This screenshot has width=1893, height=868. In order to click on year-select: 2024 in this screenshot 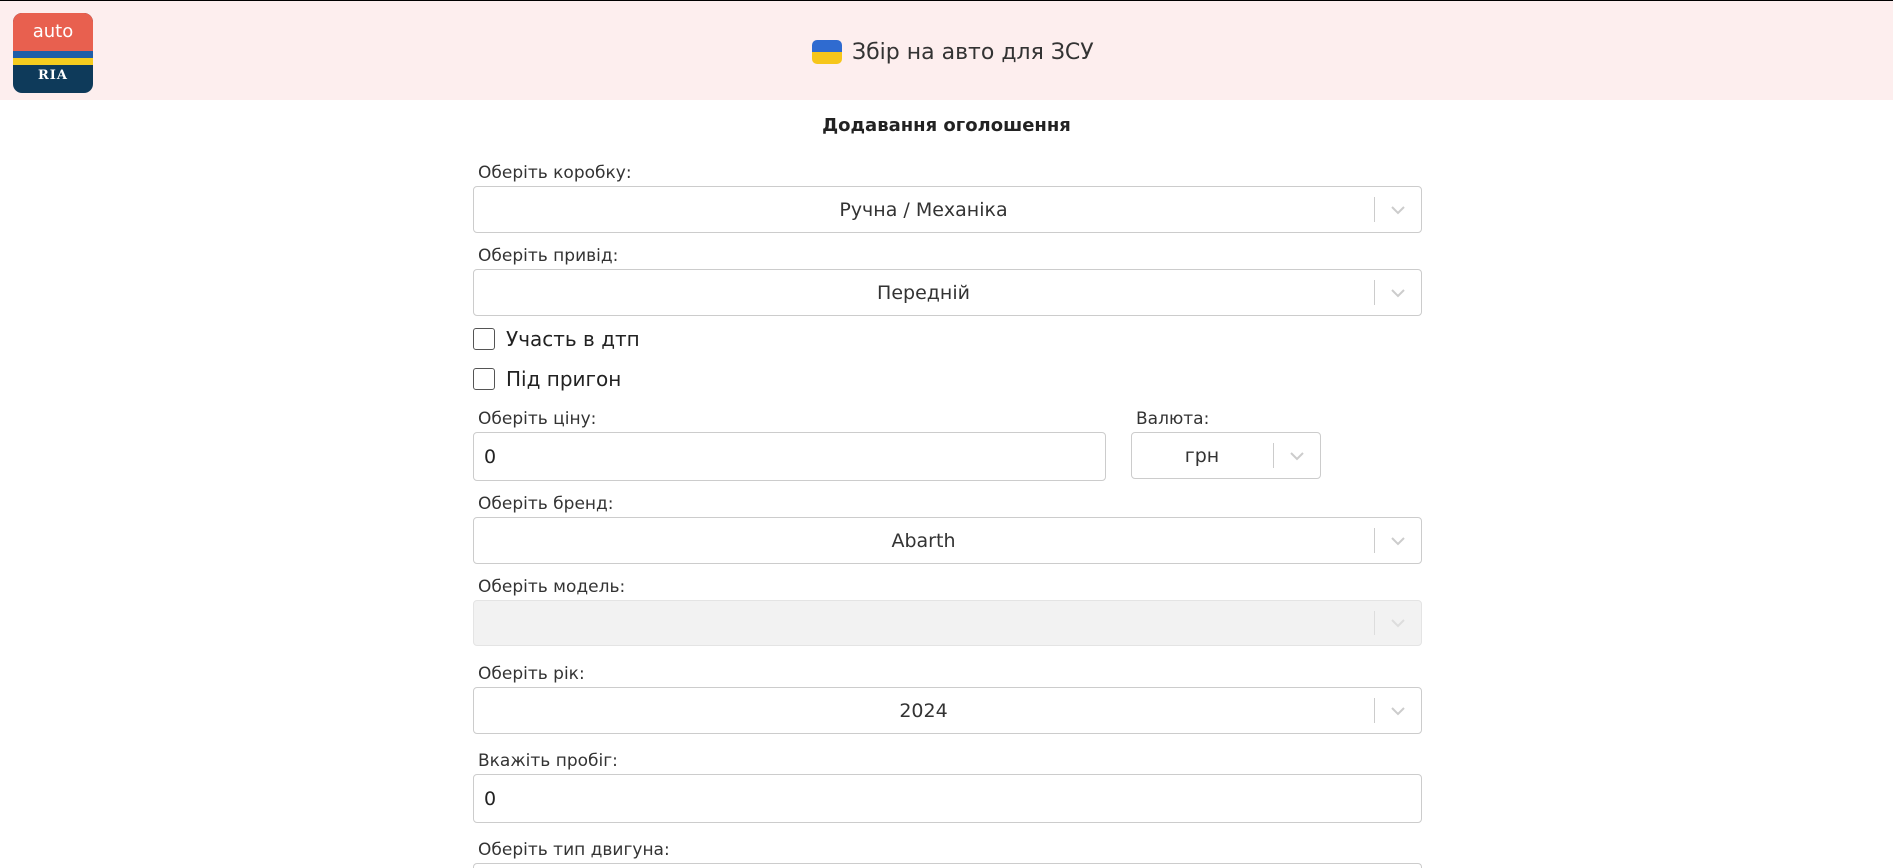, I will do `click(947, 710)`.